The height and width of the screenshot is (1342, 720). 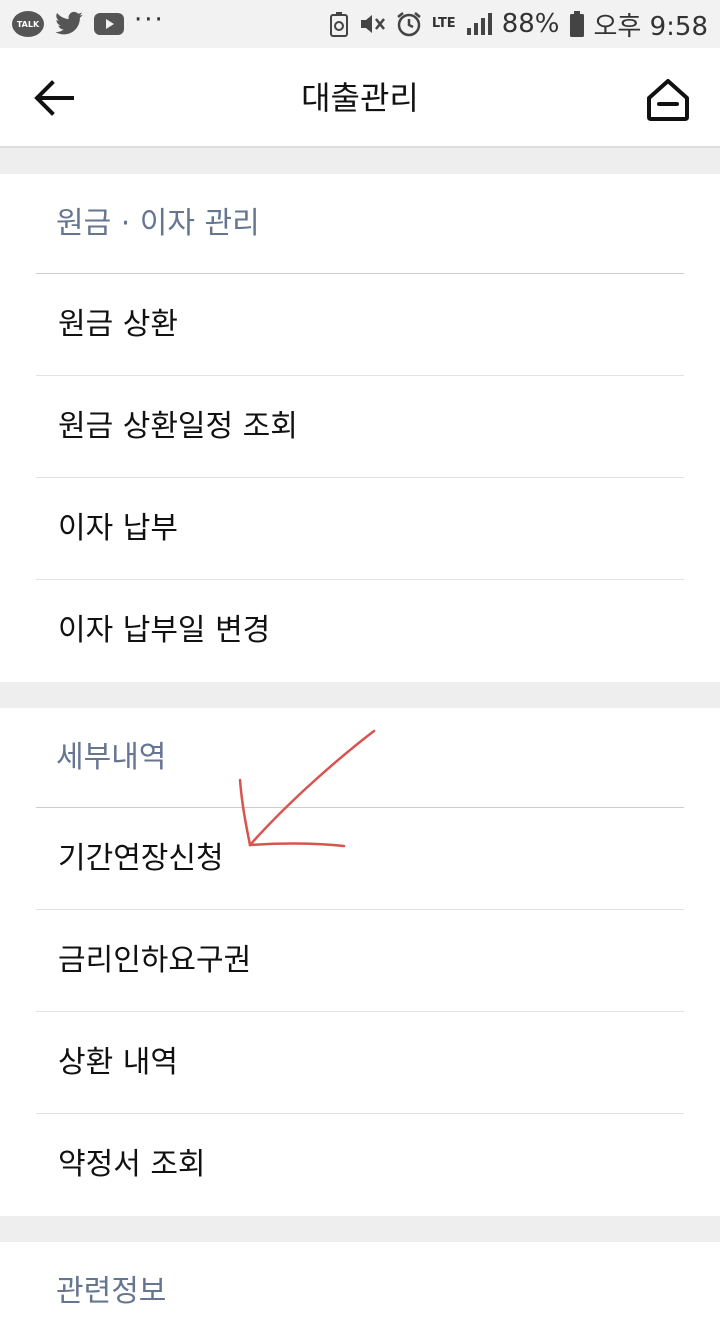 What do you see at coordinates (149, 20) in the screenshot?
I see `more-notifications-icon: ···` at bounding box center [149, 20].